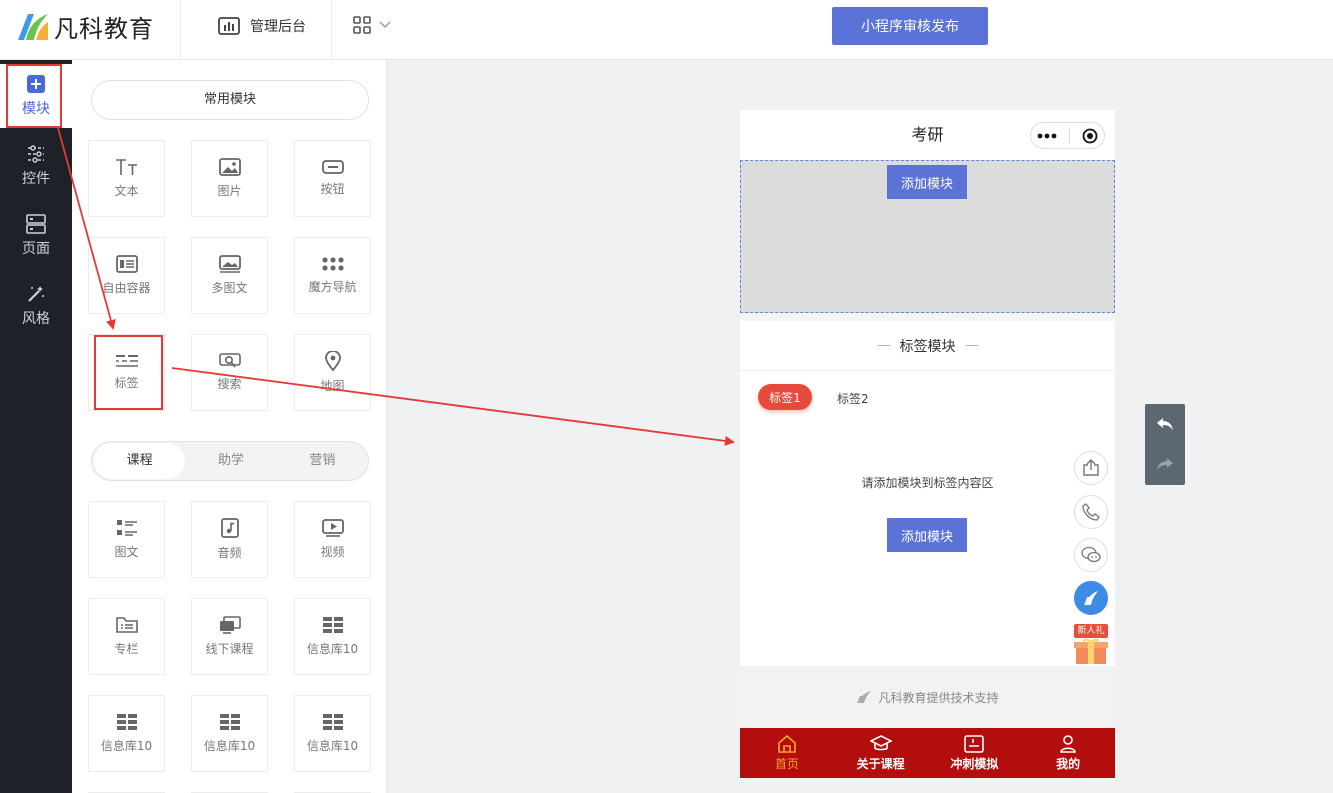 The height and width of the screenshot is (793, 1333). I want to click on module-label: 视频, so click(332, 552).